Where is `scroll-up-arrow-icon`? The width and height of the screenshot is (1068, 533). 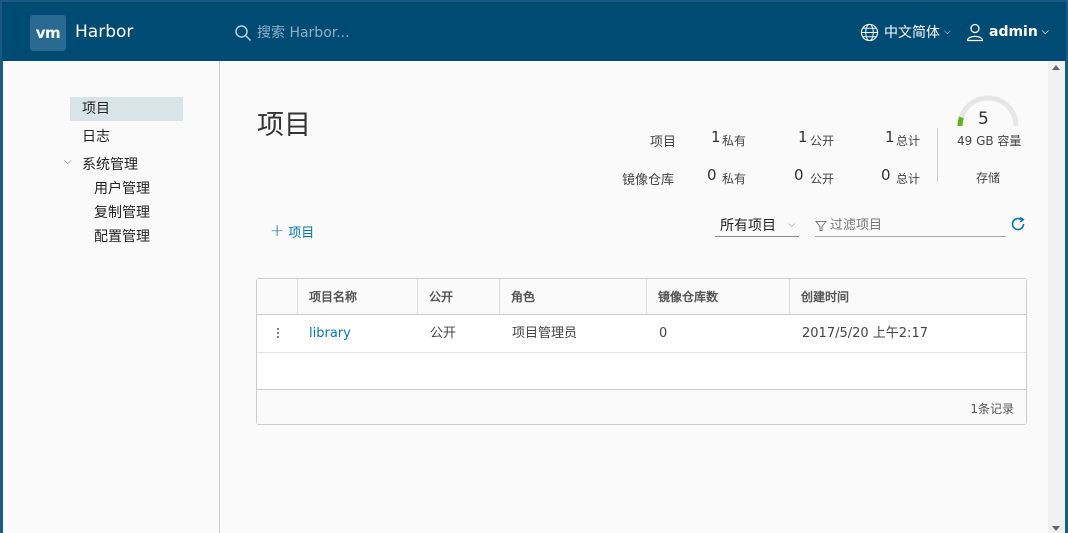 scroll-up-arrow-icon is located at coordinates (1056, 67).